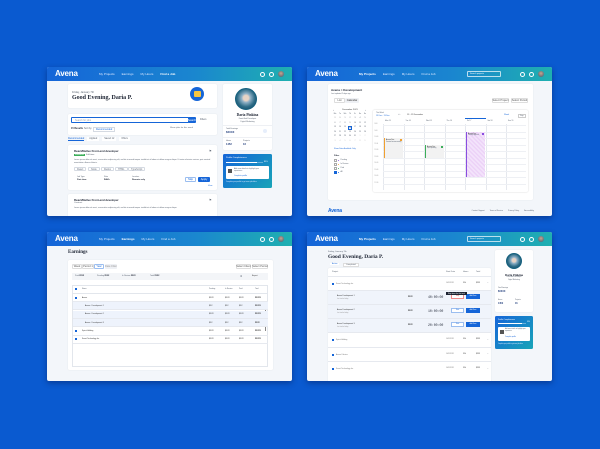 This screenshot has width=600, height=449. What do you see at coordinates (365, 127) in the screenshot?
I see `calendar-day: 19` at bounding box center [365, 127].